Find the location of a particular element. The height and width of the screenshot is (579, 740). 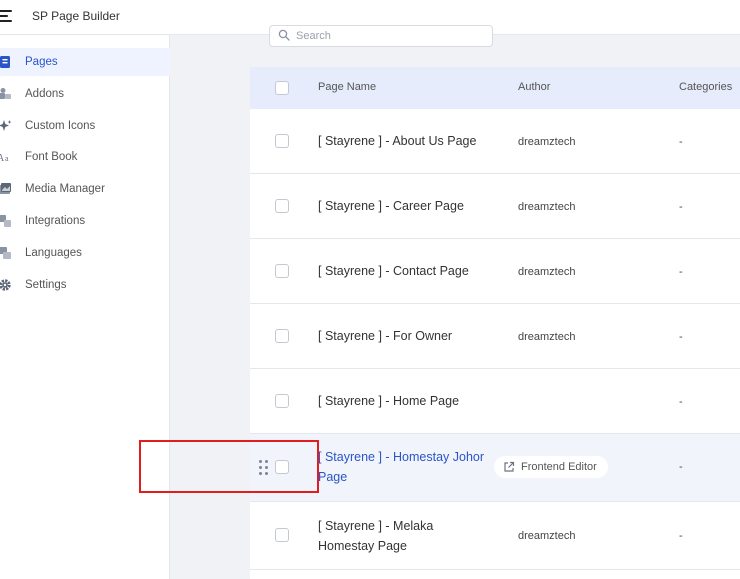

integrations-icon is located at coordinates (6, 221).